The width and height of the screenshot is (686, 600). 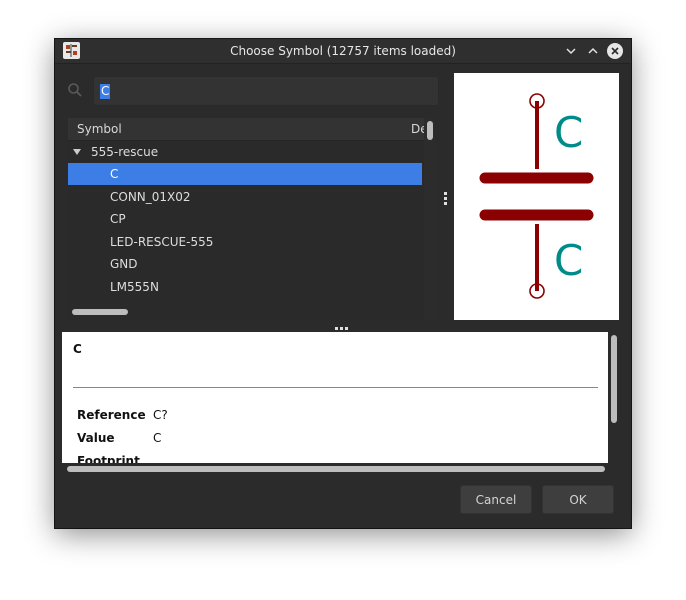 I want to click on tree-item-label: LM555N, so click(x=134, y=287).